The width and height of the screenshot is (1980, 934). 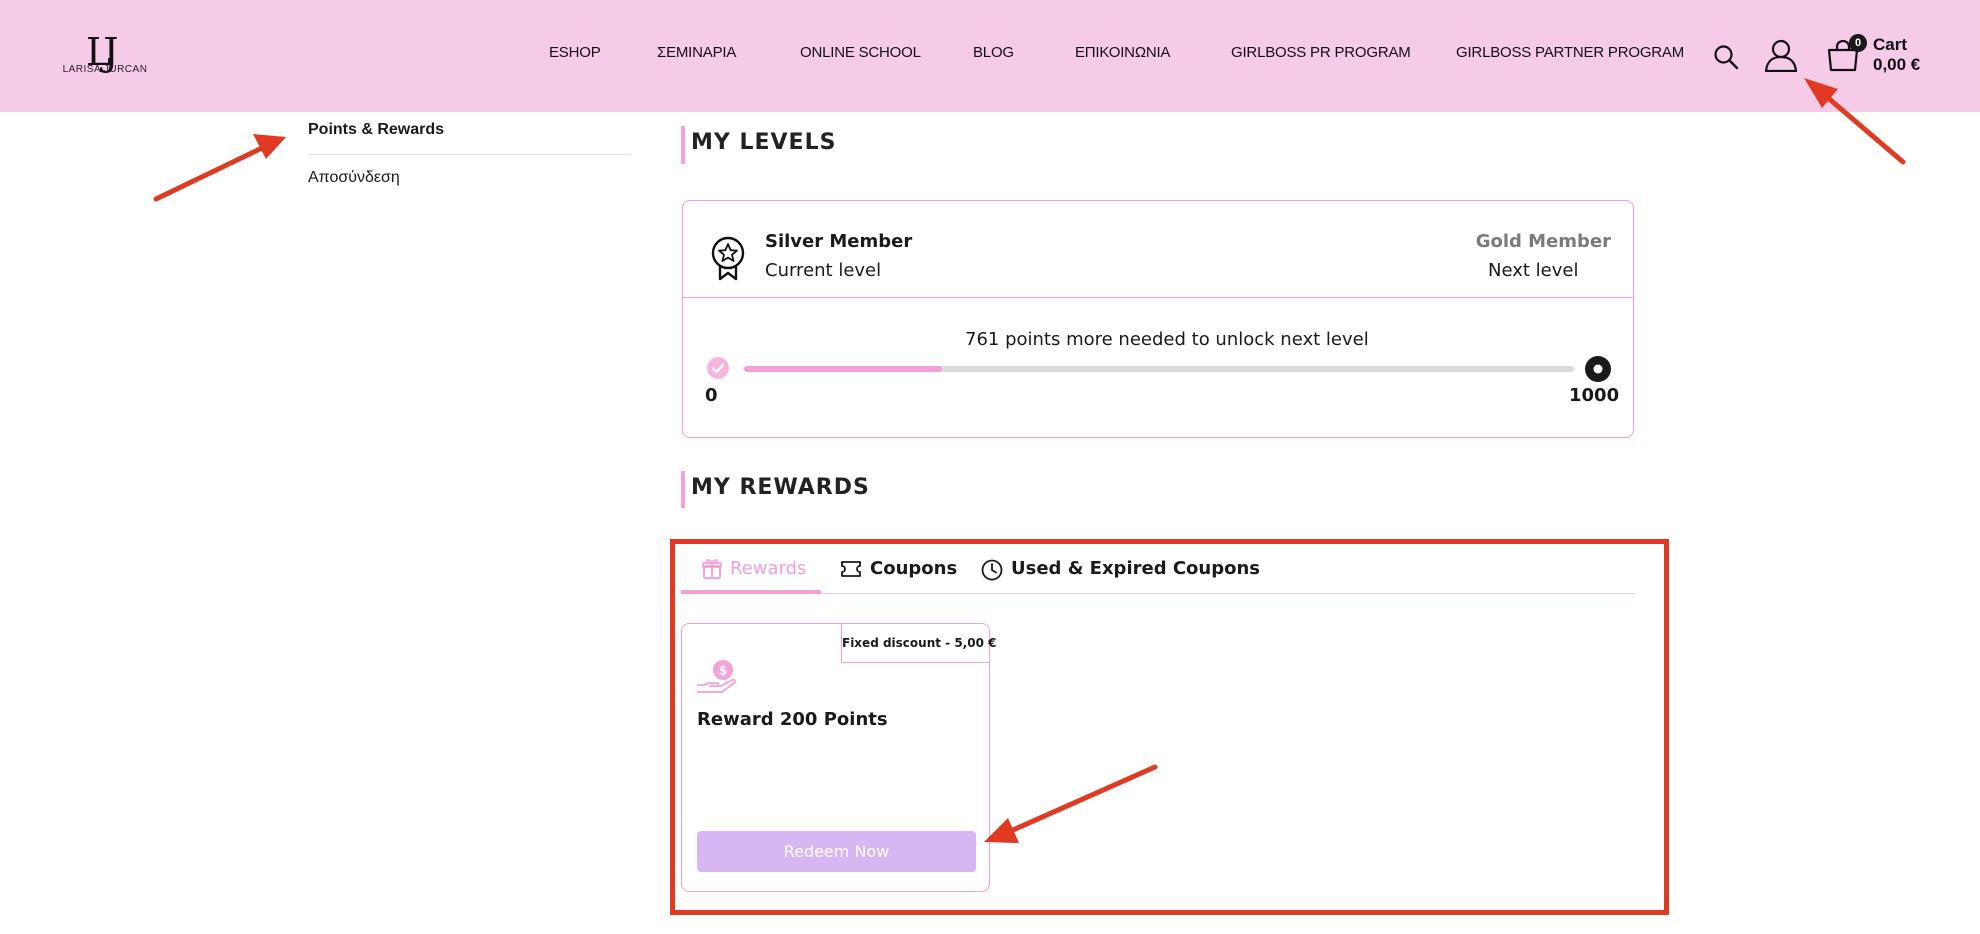 What do you see at coordinates (792, 719) in the screenshot?
I see `reward-title: Reward 200 Points` at bounding box center [792, 719].